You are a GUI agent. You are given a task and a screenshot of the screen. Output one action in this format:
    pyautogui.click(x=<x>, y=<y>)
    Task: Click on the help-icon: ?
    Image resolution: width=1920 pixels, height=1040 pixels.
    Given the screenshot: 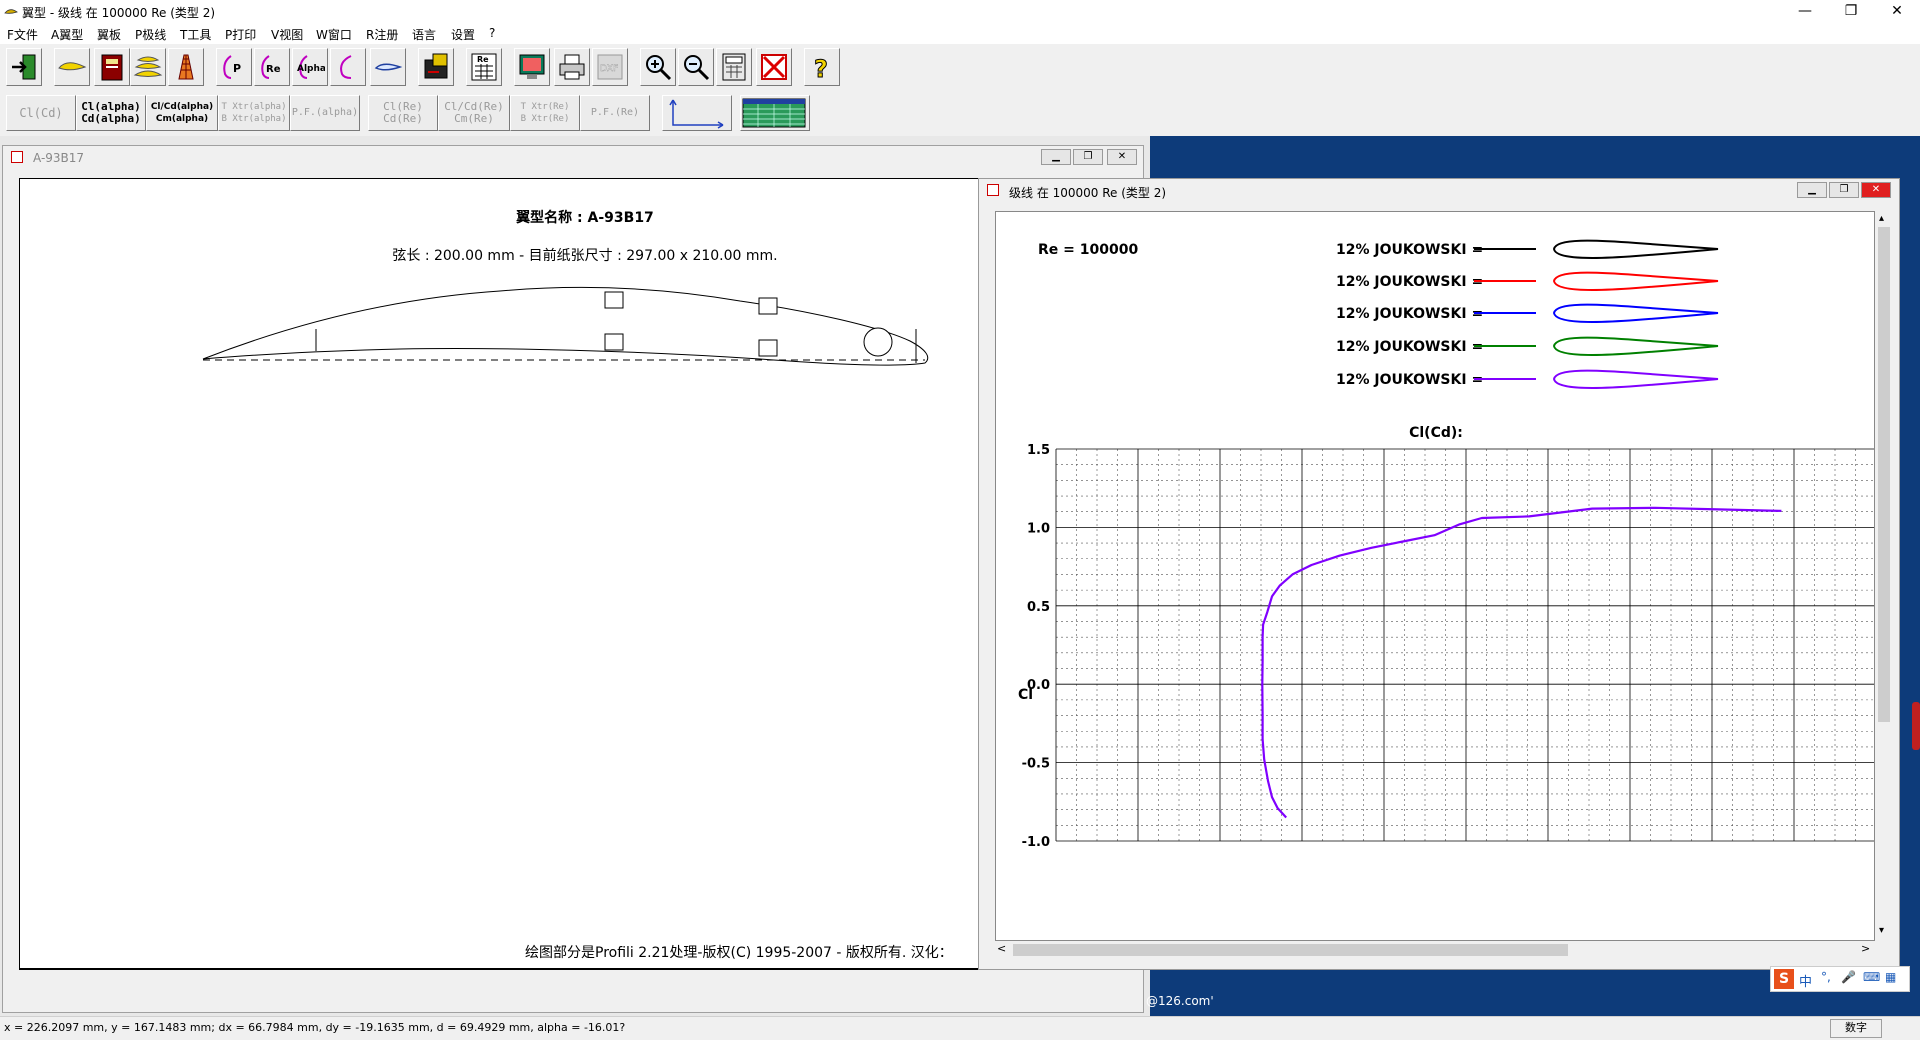 What is the action you would take?
    pyautogui.click(x=821, y=69)
    